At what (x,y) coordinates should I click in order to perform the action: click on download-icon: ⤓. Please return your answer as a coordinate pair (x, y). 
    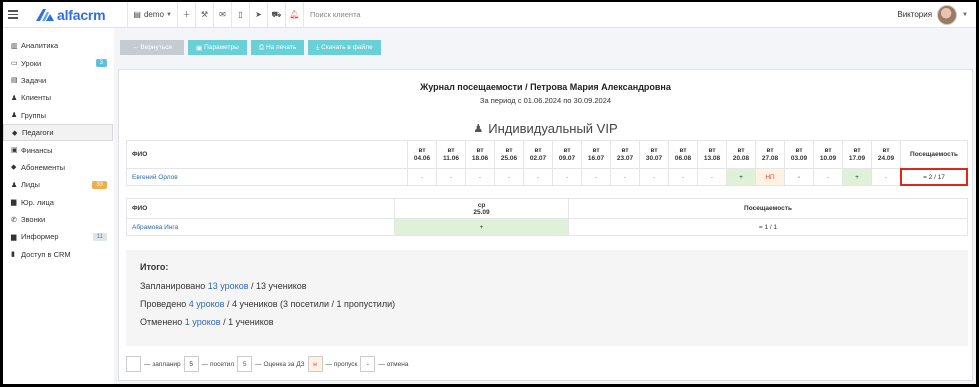
    Looking at the image, I should click on (318, 47).